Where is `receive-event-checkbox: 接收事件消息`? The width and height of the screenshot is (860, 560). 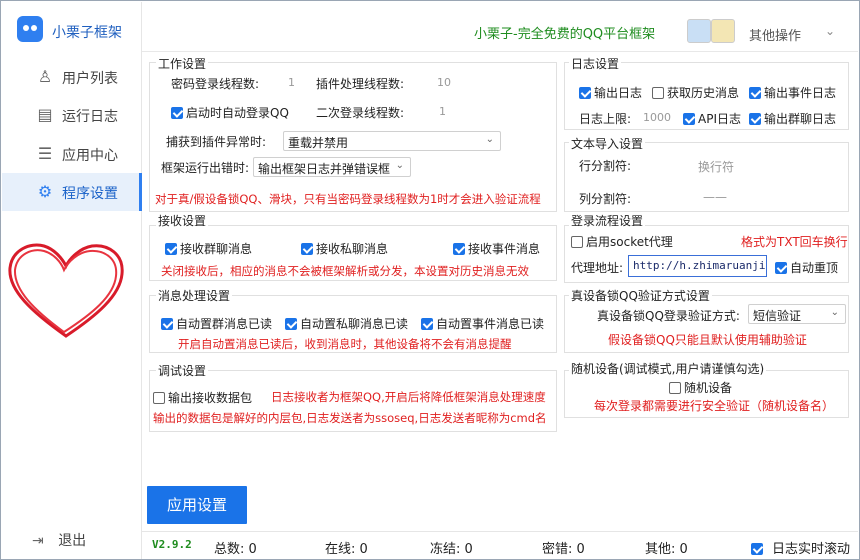
receive-event-checkbox: 接收事件消息 is located at coordinates (496, 248).